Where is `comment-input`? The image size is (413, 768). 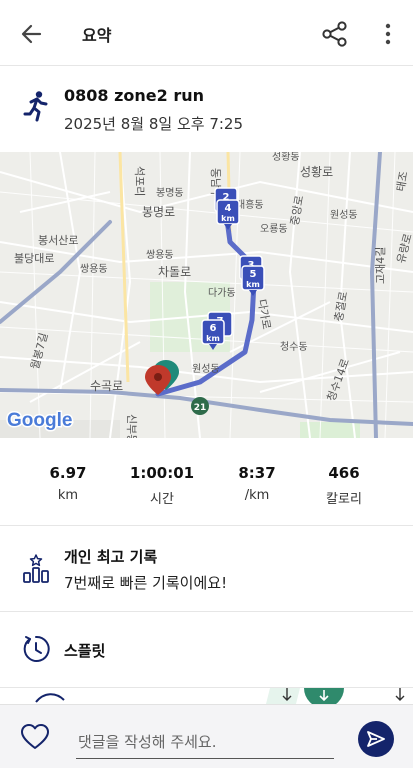 comment-input is located at coordinates (205, 742).